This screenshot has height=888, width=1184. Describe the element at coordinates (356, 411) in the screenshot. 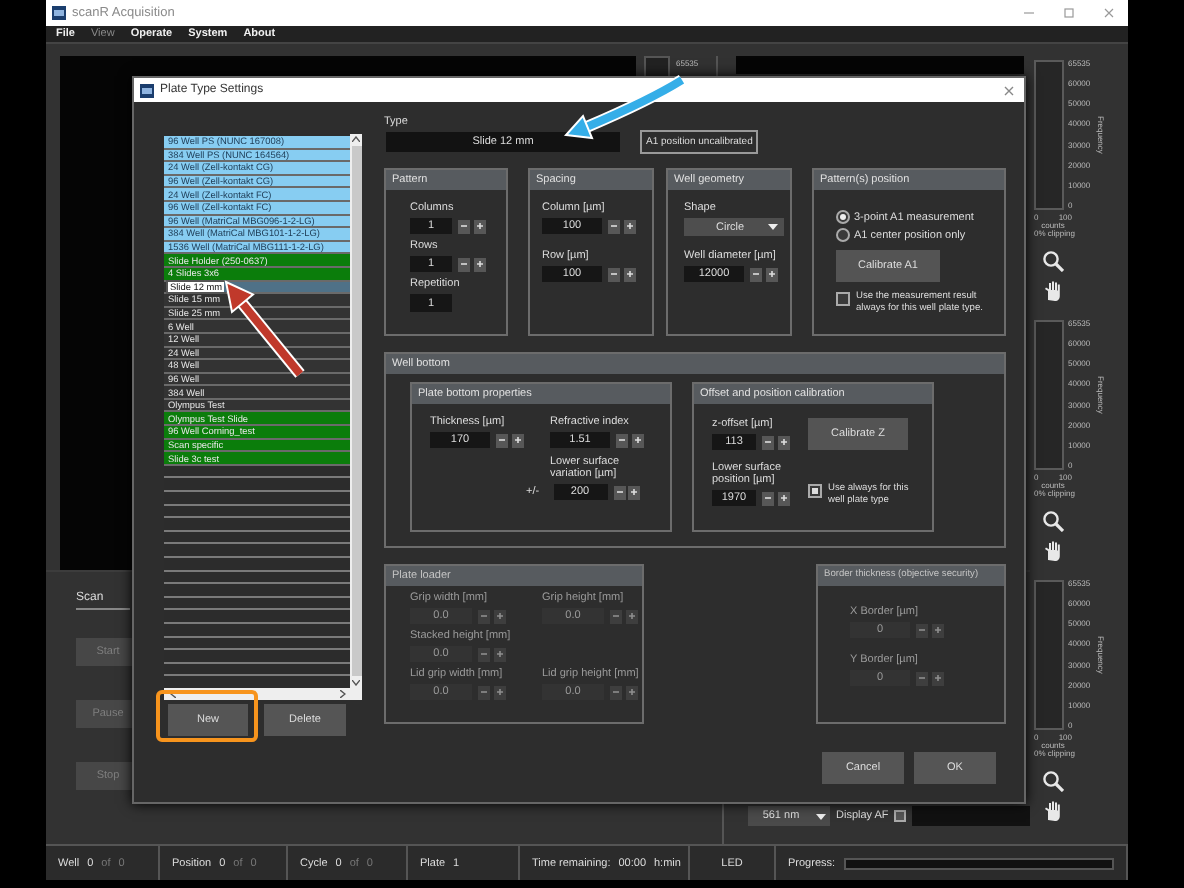

I see `vertical-scrollbar` at that location.